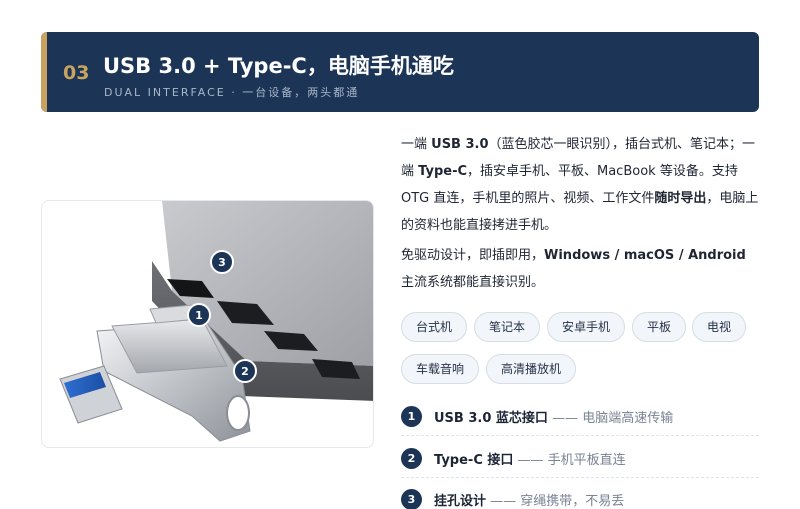  I want to click on header-accent-bar, so click(44, 72).